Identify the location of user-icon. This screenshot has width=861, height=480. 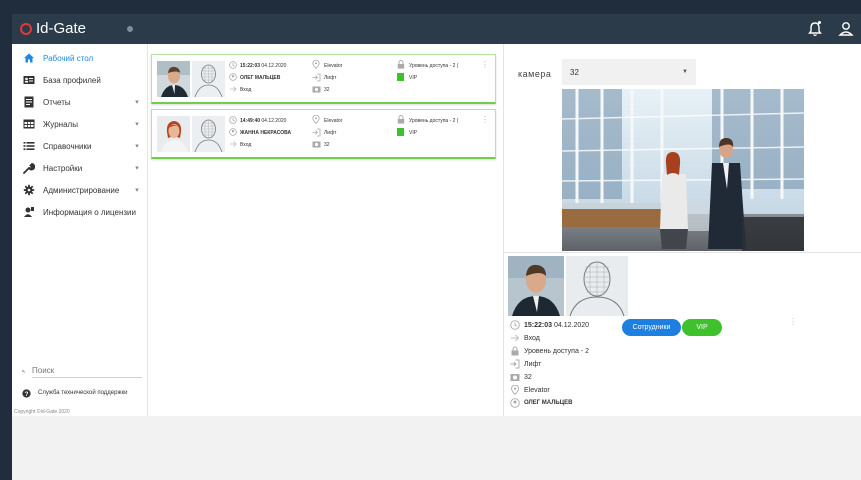
(846, 29).